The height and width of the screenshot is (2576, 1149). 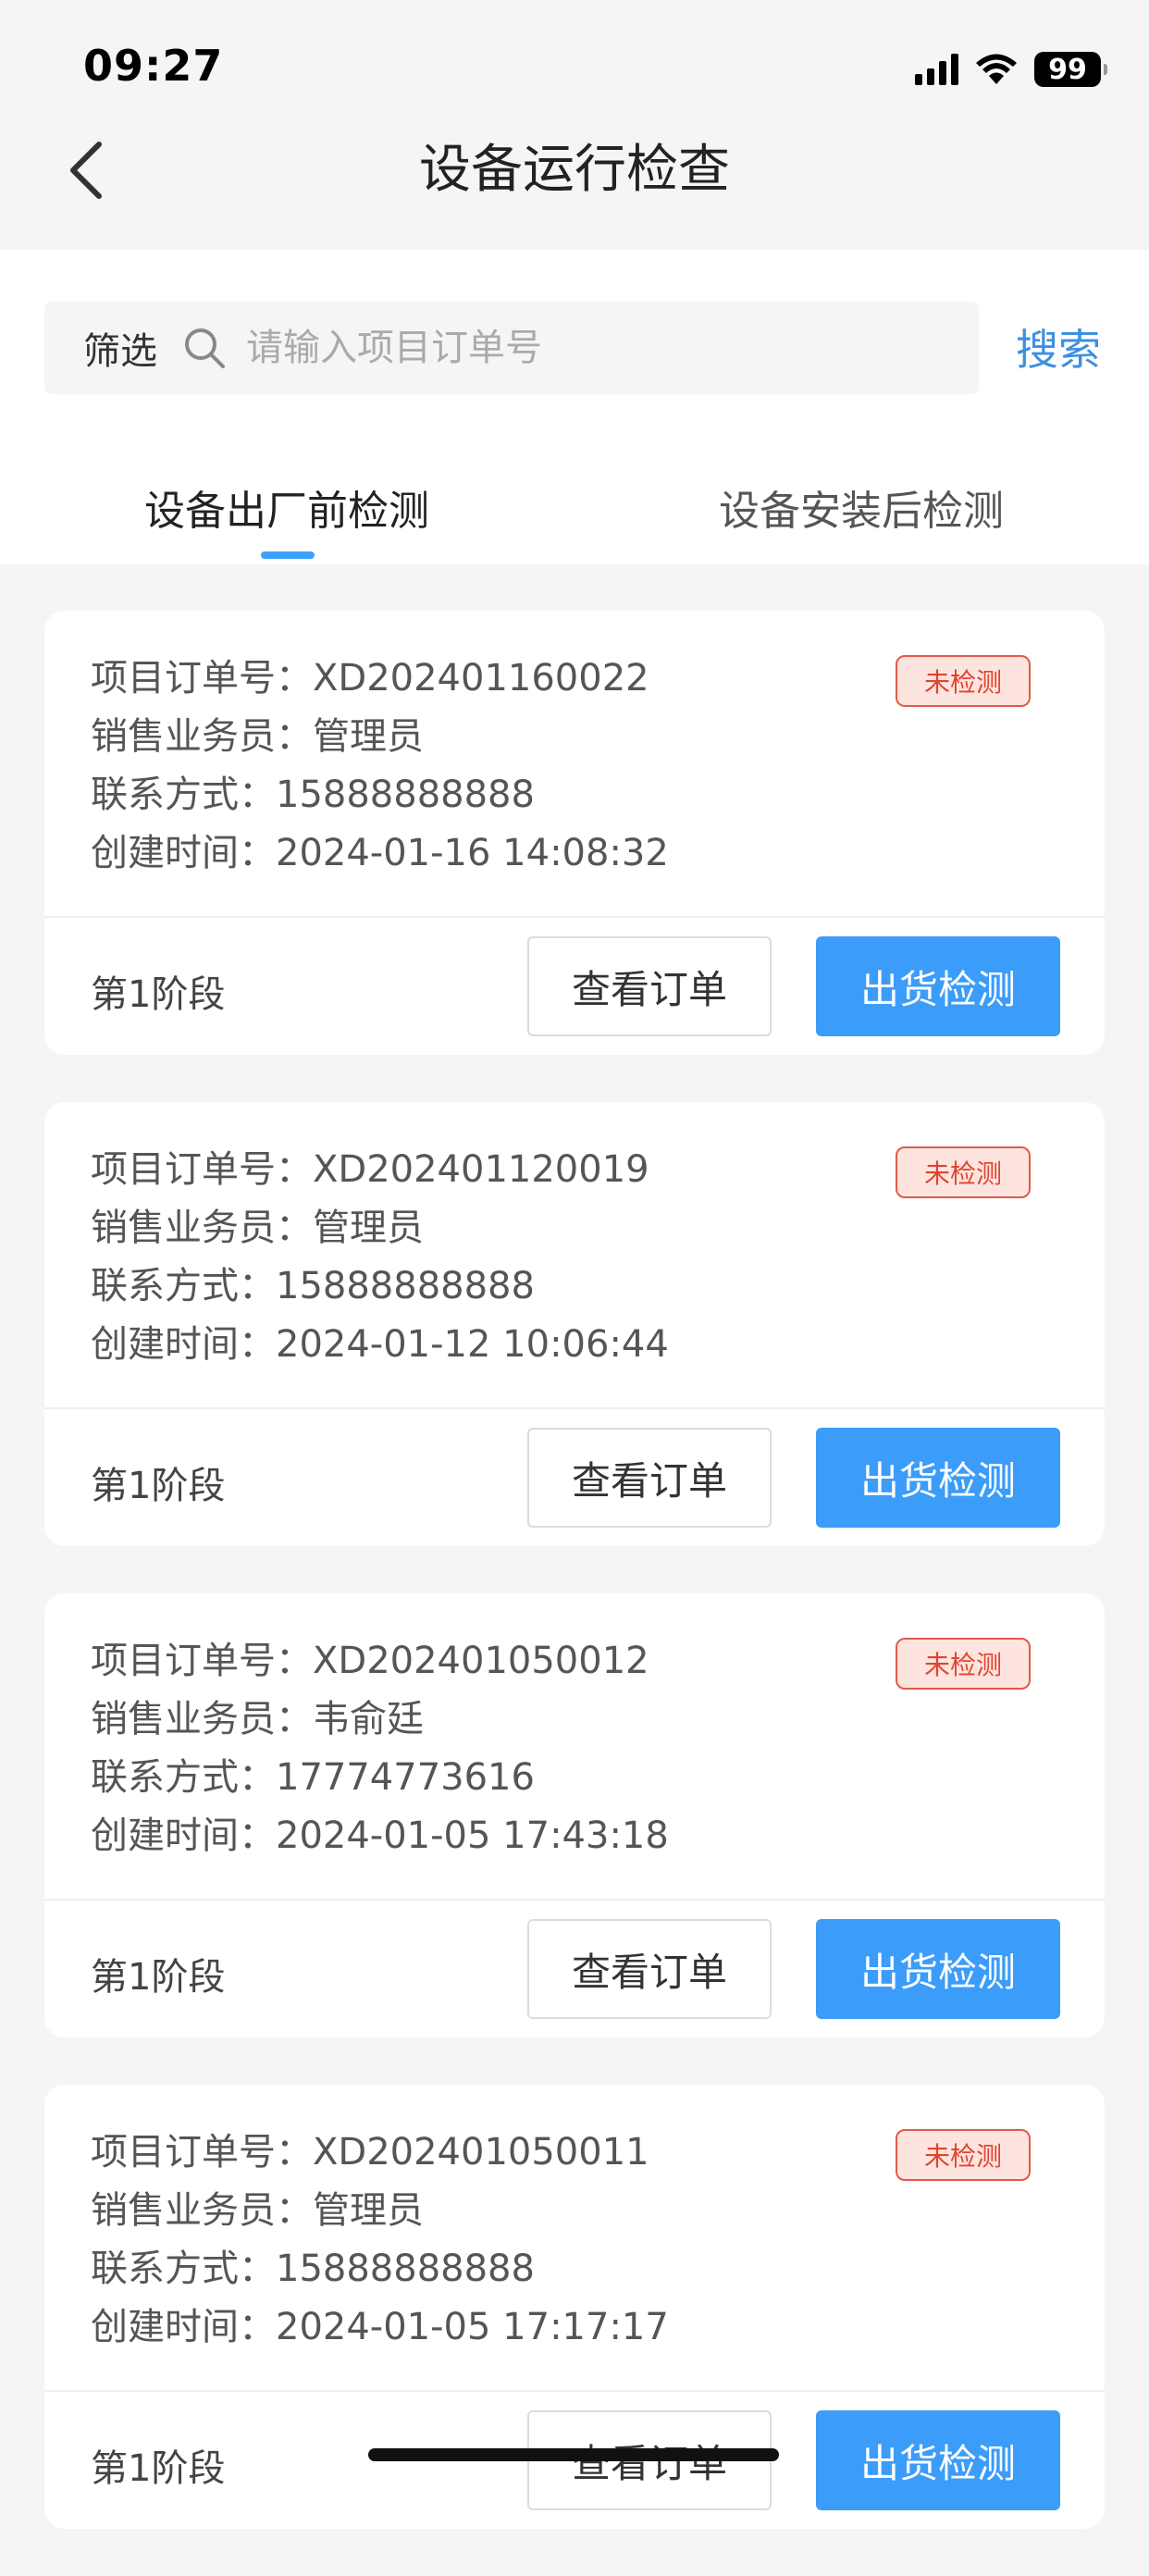 I want to click on created-time: 创建时间：2024-01-05 17:17:17, so click(x=380, y=2327).